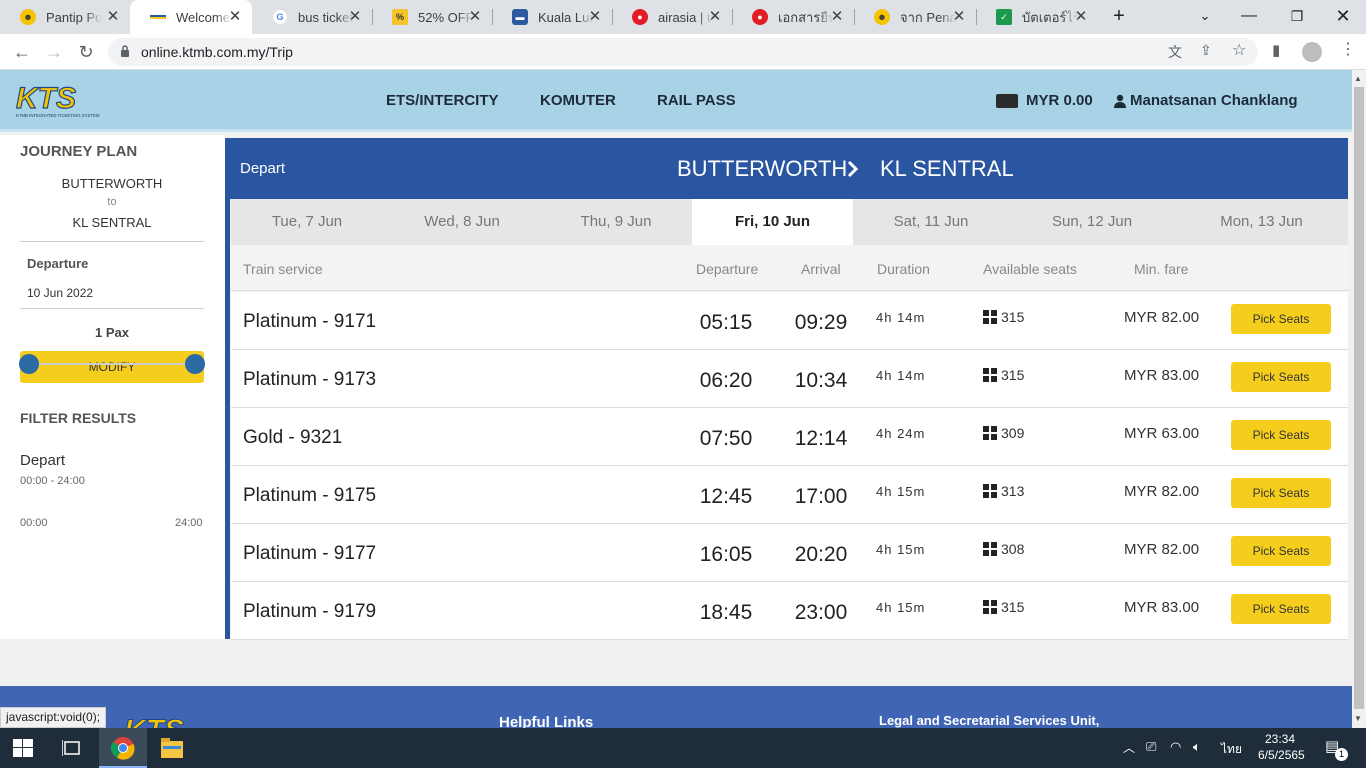 Image resolution: width=1366 pixels, height=768 pixels. Describe the element at coordinates (22, 52) in the screenshot. I see `back-arrow-icon: ←` at that location.